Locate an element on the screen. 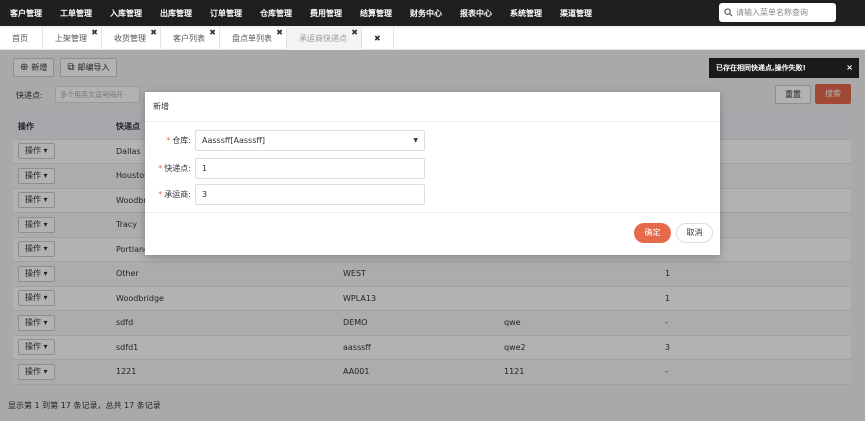 The image size is (865, 421). express-label-text: 快递点: is located at coordinates (177, 168).